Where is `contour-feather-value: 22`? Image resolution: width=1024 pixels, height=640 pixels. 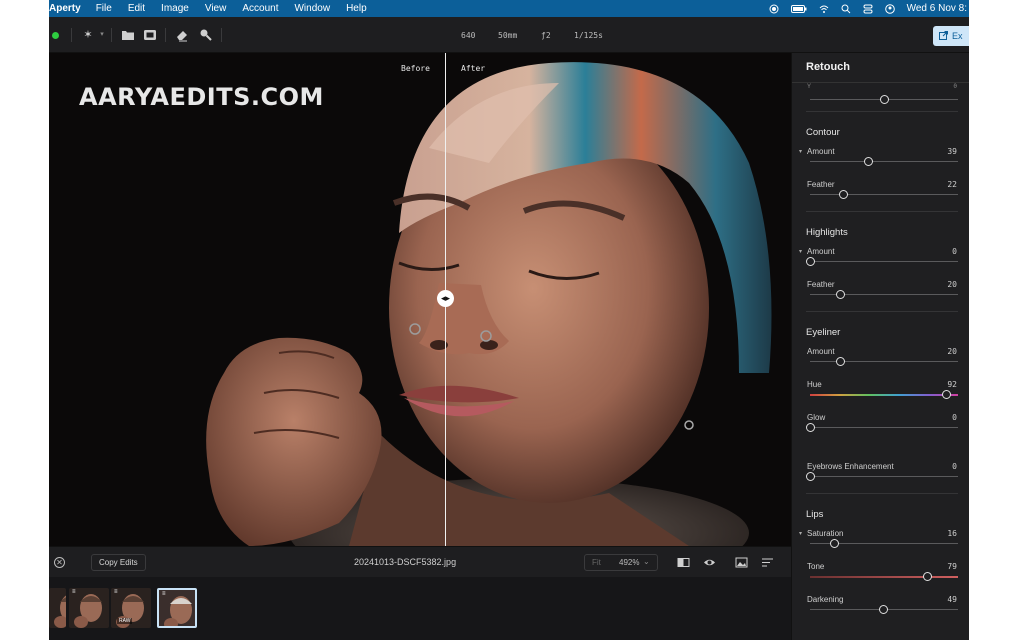 contour-feather-value: 22 is located at coordinates (952, 184).